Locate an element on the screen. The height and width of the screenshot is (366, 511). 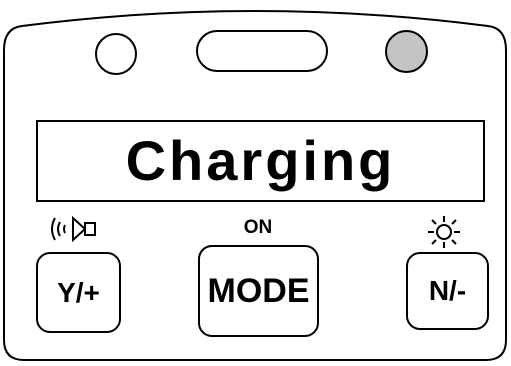
mode-button: MODE is located at coordinates (258, 291).